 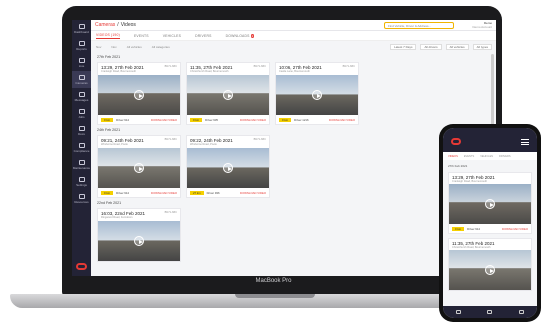 I want to click on tab-vehicles: VEHICLES, so click(x=172, y=36).